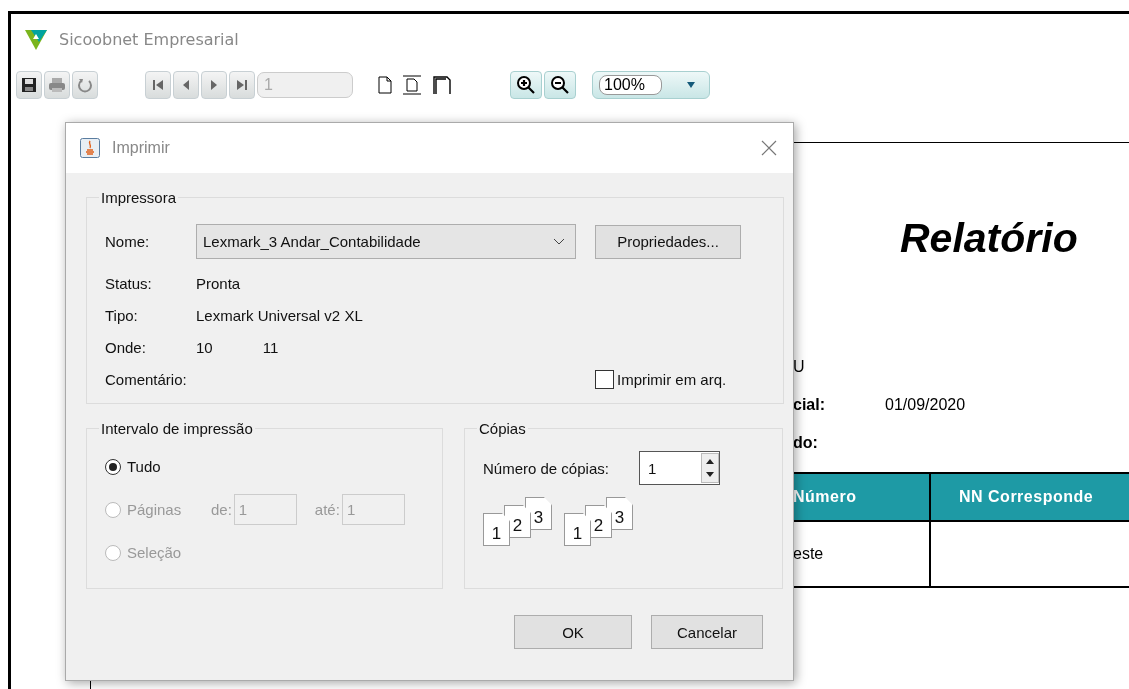 This screenshot has width=1129, height=689. What do you see at coordinates (559, 241) in the screenshot?
I see `chevron-down-icon` at bounding box center [559, 241].